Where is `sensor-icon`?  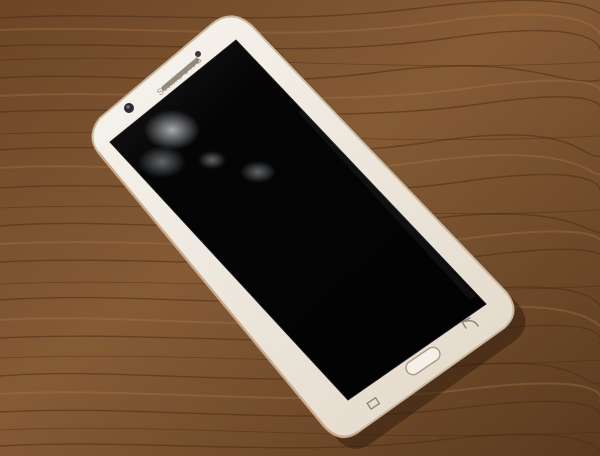 sensor-icon is located at coordinates (198, 54).